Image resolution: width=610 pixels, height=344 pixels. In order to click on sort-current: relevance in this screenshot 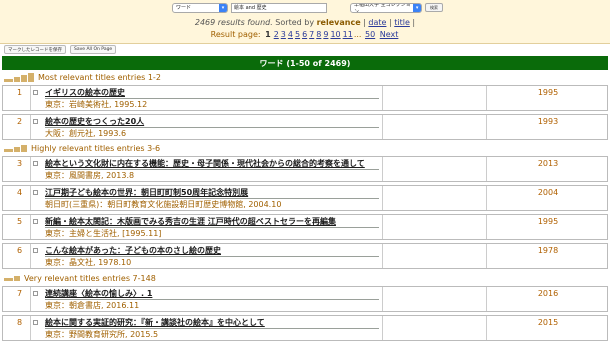, I will do `click(338, 22)`.